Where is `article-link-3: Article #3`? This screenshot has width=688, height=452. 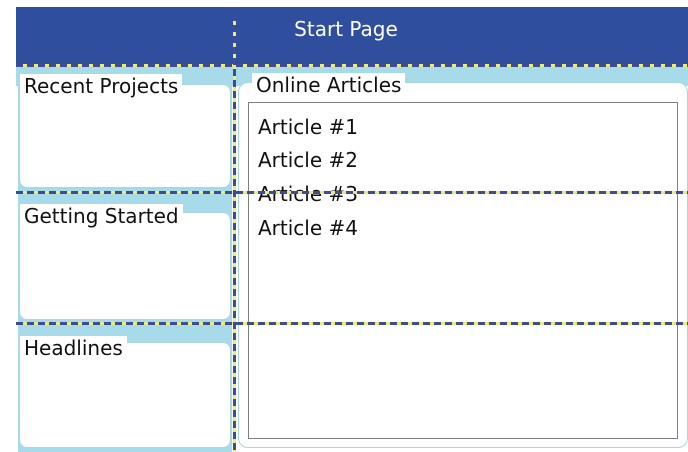 article-link-3: Article #3 is located at coordinates (308, 194).